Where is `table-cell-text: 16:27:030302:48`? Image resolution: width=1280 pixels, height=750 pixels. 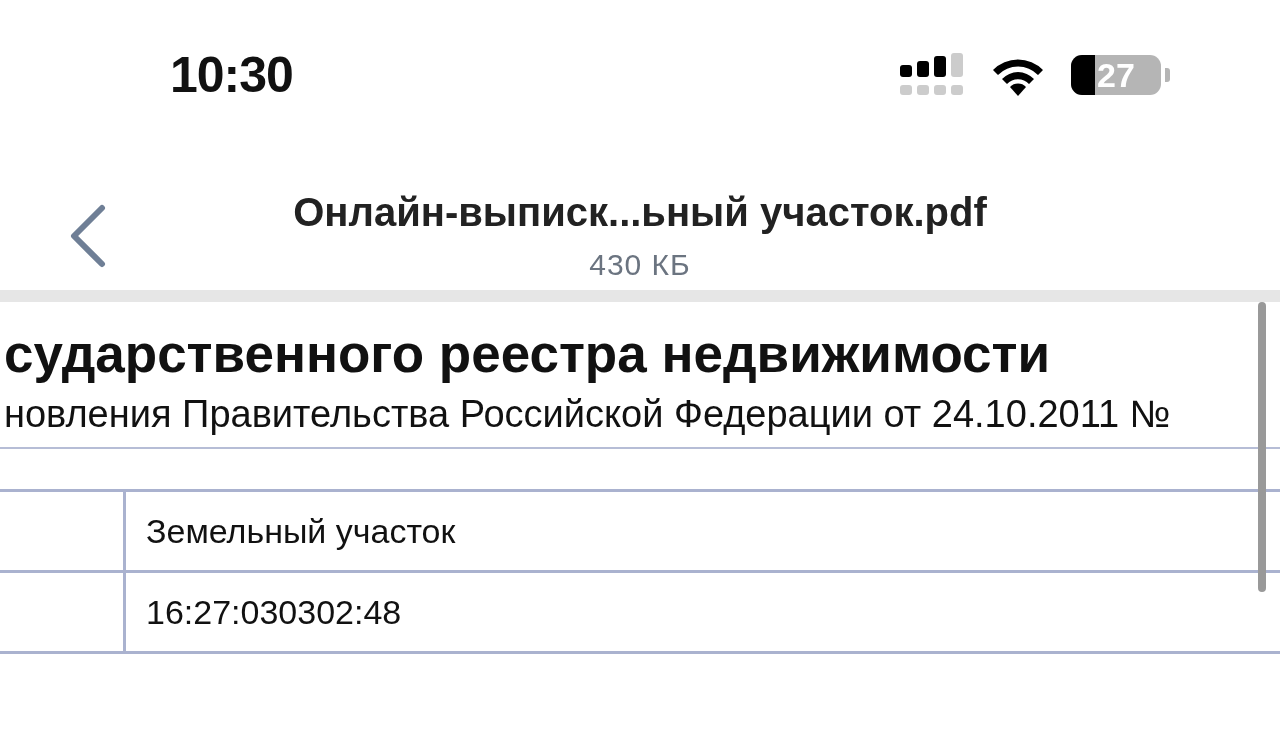 table-cell-text: 16:27:030302:48 is located at coordinates (273, 612).